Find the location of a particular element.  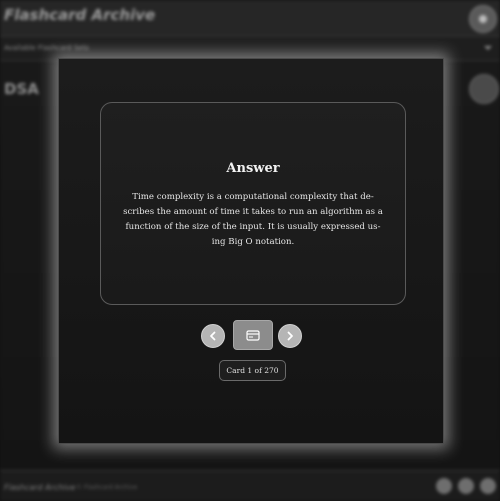

footer-credit: © Flashcard Archive is located at coordinates (107, 487).